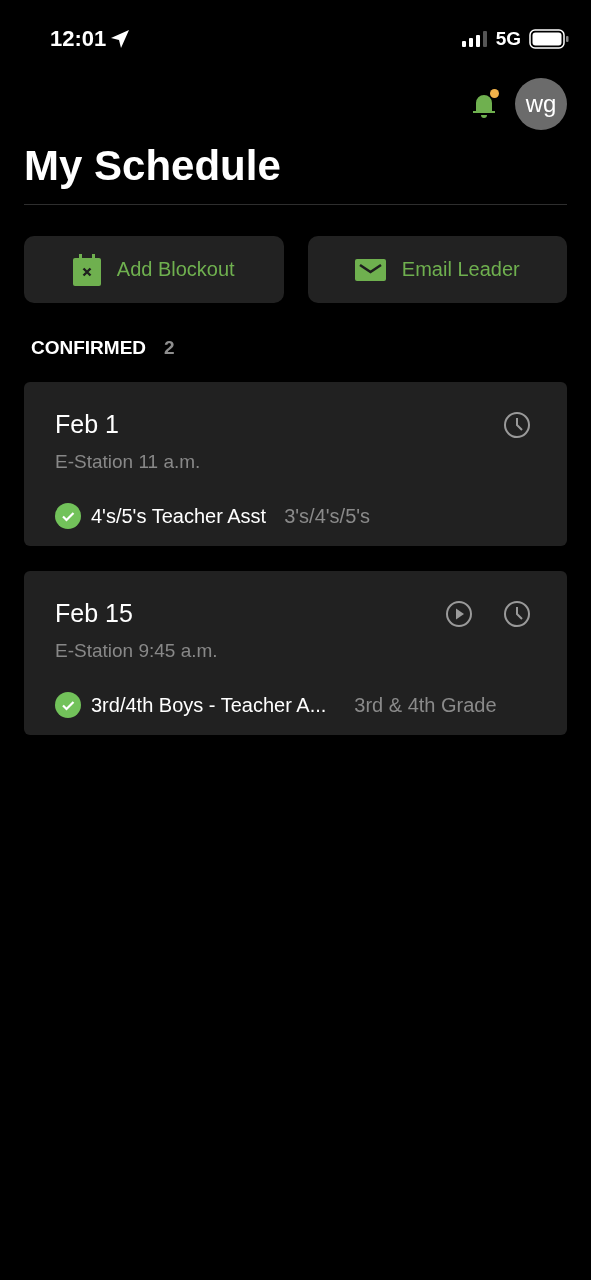 The height and width of the screenshot is (1280, 591). I want to click on clock-time: 12:01, so click(78, 39).